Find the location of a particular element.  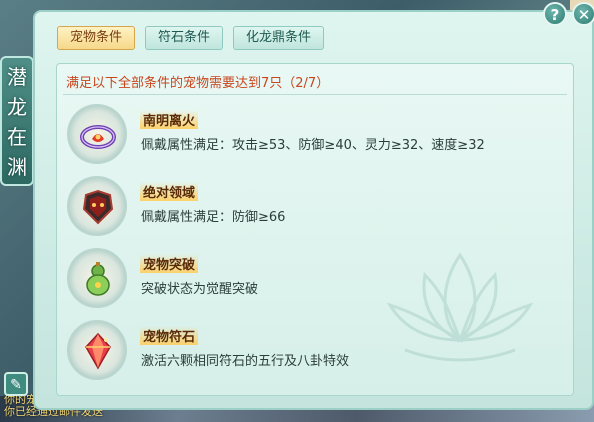

condition-description: 激活六颗相同符石的五行及八卦特效 is located at coordinates (245, 361).